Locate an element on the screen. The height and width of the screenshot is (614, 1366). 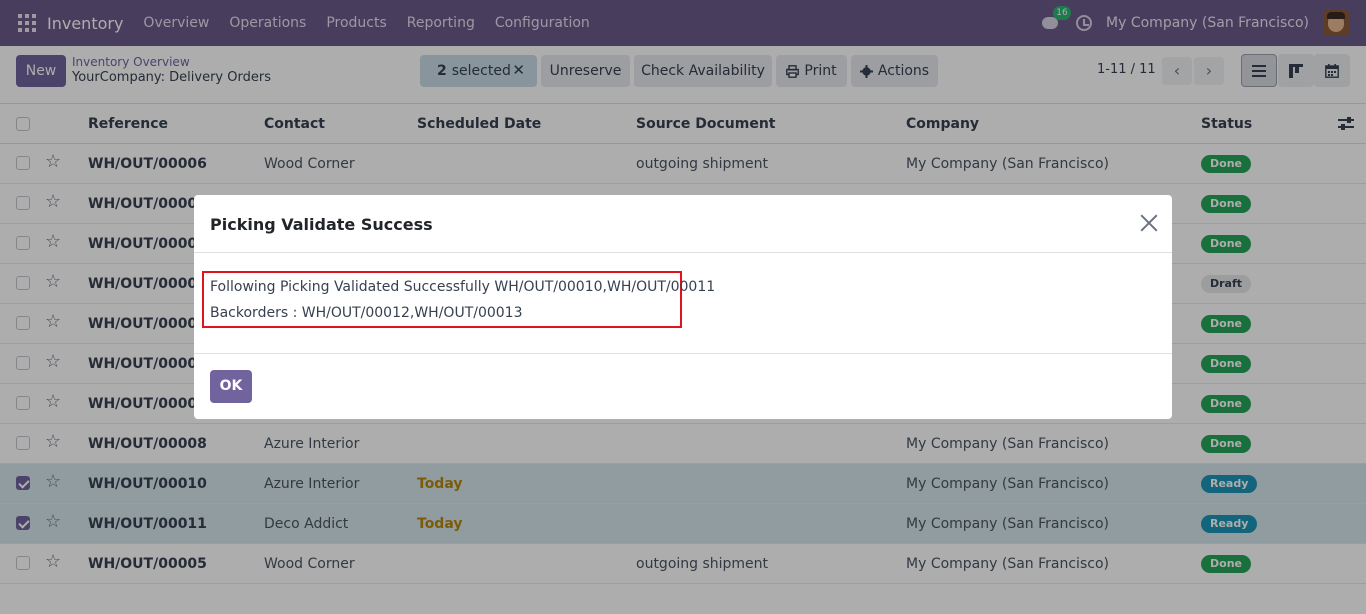
close-icon is located at coordinates (1149, 223).